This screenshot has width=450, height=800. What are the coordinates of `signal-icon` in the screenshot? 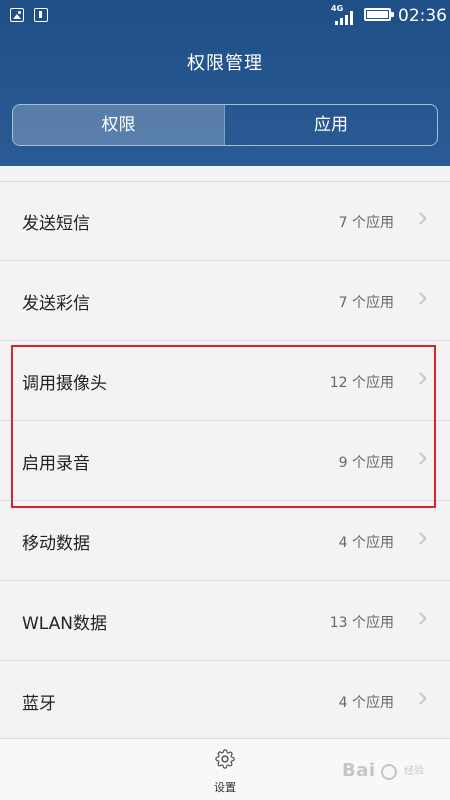 It's located at (345, 18).